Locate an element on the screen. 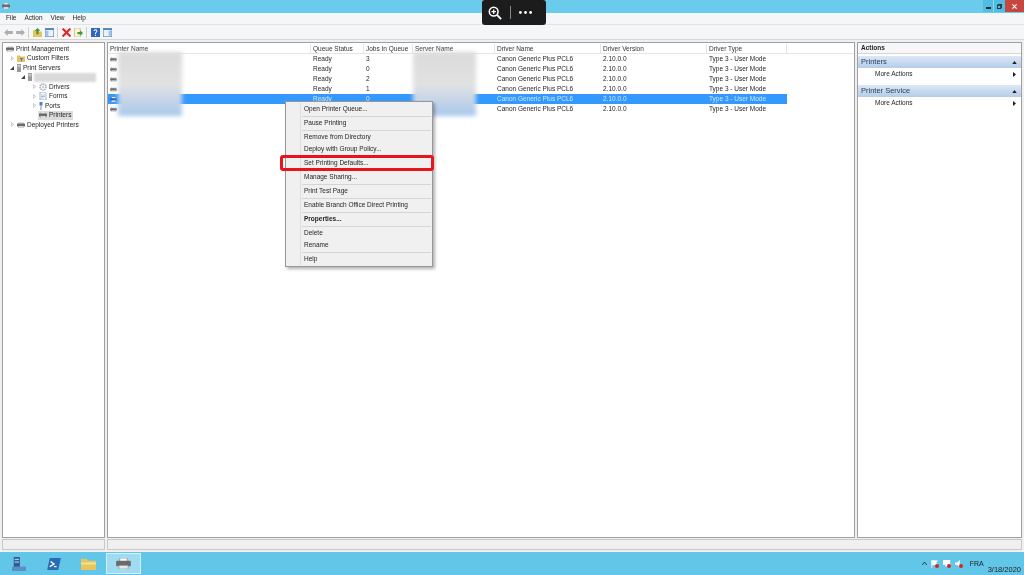  flag-icon is located at coordinates (934, 563).